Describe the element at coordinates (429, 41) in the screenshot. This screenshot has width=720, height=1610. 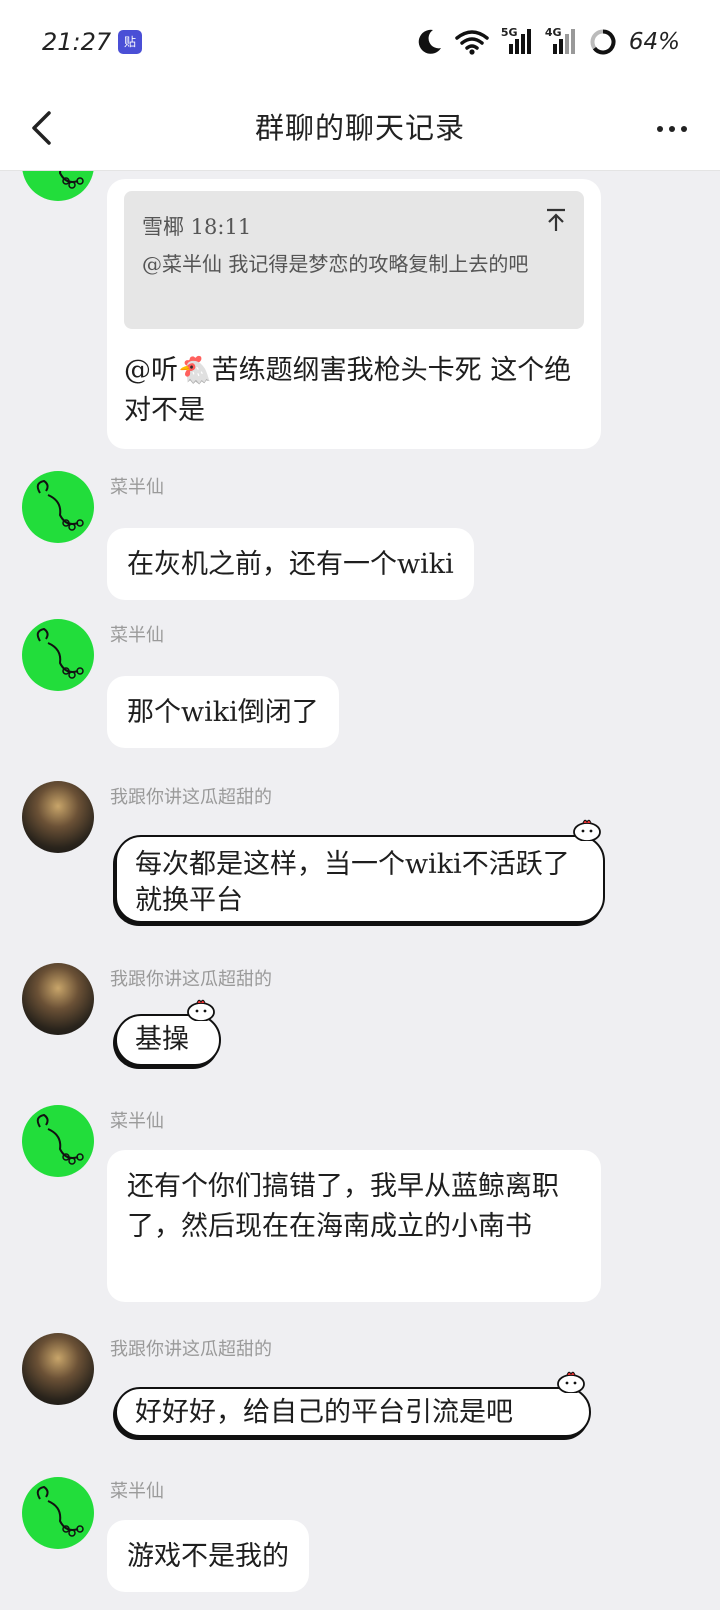
I see `moon-icon` at that location.